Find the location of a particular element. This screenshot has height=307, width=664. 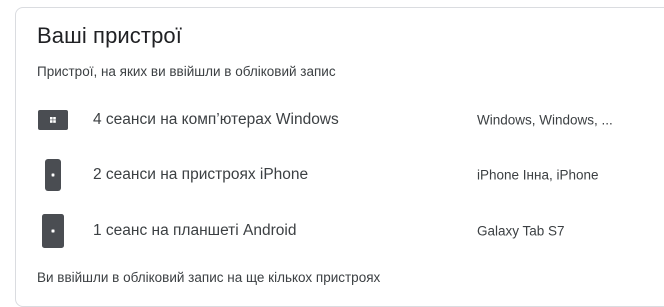

android-tablet-icon is located at coordinates (53, 231).